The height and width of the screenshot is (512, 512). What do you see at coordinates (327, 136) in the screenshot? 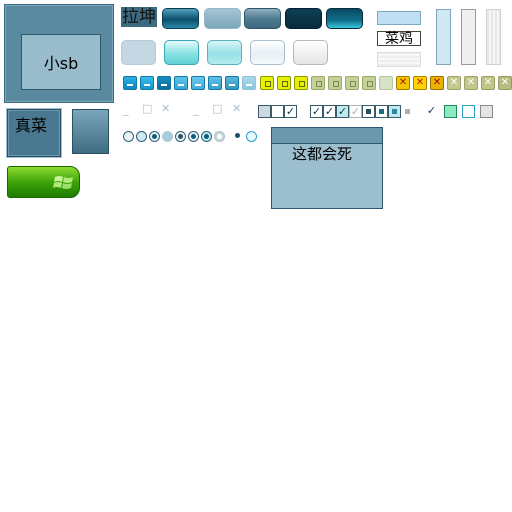
I see `dialog-titlebar` at bounding box center [327, 136].